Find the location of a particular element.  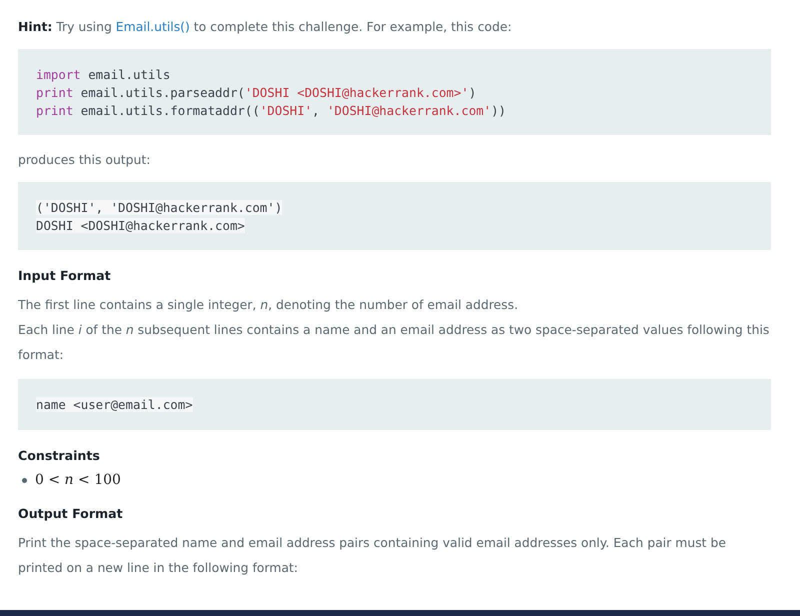

email-utils-link: Email.utils() is located at coordinates (153, 26).